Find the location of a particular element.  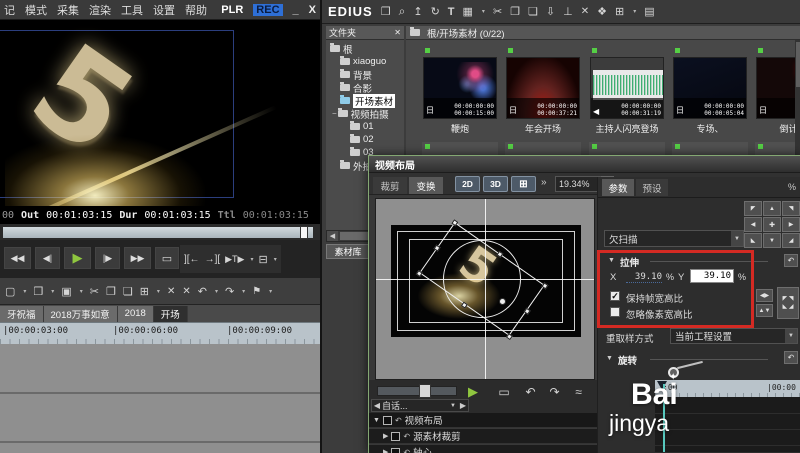

fast-forward-button: ▶▶ is located at coordinates (137, 258).